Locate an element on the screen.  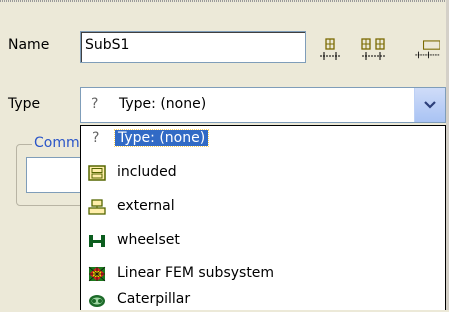
included-icon is located at coordinates (97, 173).